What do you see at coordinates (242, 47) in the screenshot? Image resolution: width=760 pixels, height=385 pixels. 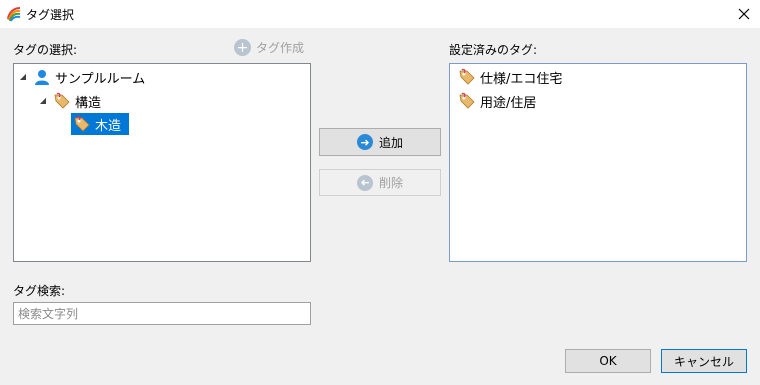 I see `plus-icon: +` at bounding box center [242, 47].